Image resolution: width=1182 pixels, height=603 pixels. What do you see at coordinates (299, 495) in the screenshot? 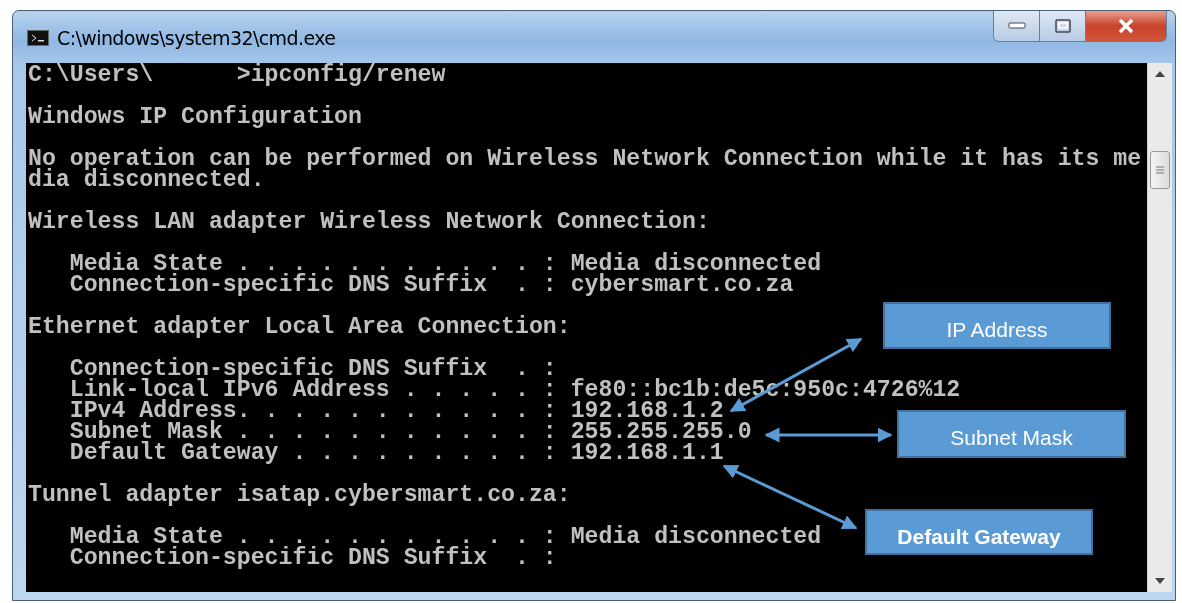
I see `console-line: Tunnel adapter isatap.cybersmart.co.za:` at bounding box center [299, 495].